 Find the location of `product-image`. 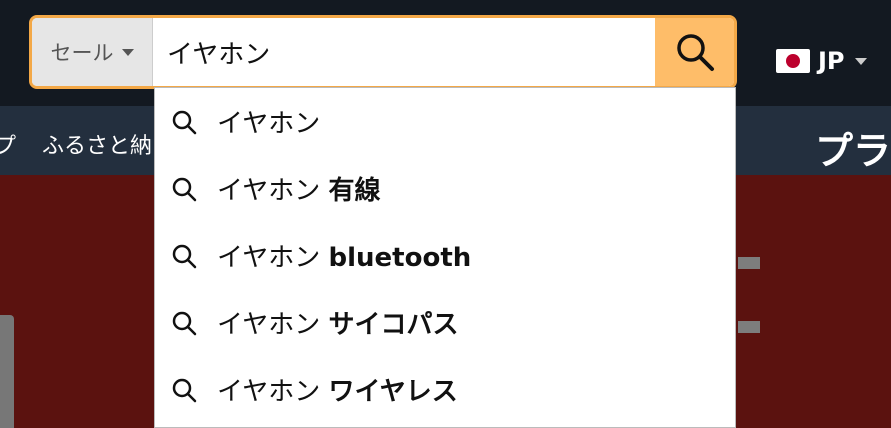

product-image is located at coordinates (7, 371).